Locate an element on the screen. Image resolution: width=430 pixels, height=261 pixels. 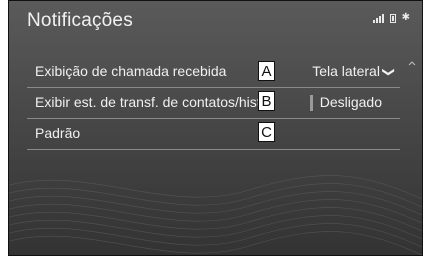
battery-icon is located at coordinates (392, 18).